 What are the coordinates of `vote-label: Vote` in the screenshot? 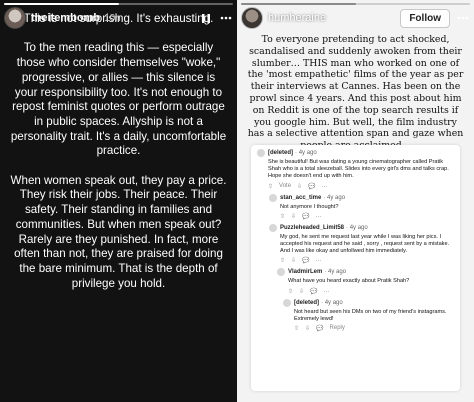 It's located at (285, 185).